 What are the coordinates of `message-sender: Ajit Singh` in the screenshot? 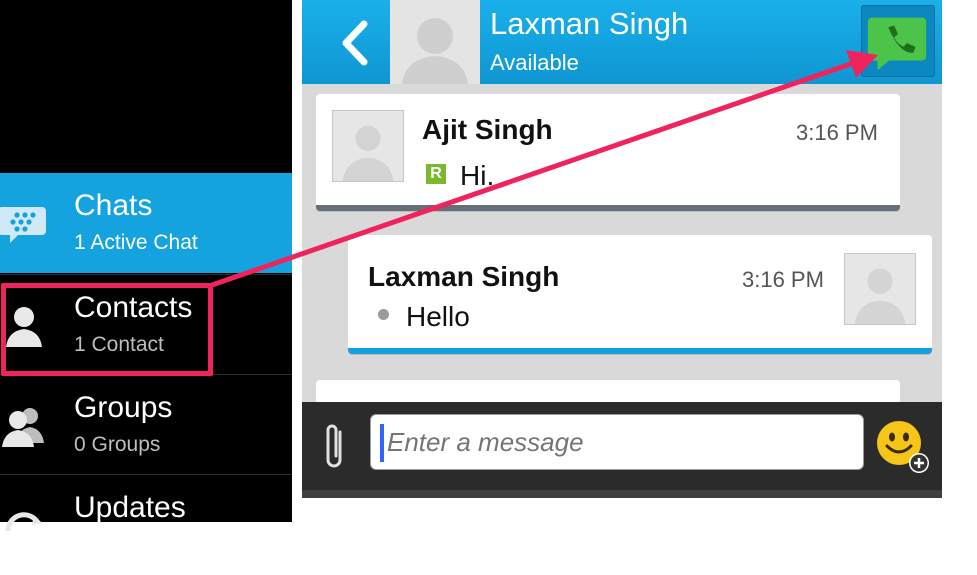 It's located at (487, 129).